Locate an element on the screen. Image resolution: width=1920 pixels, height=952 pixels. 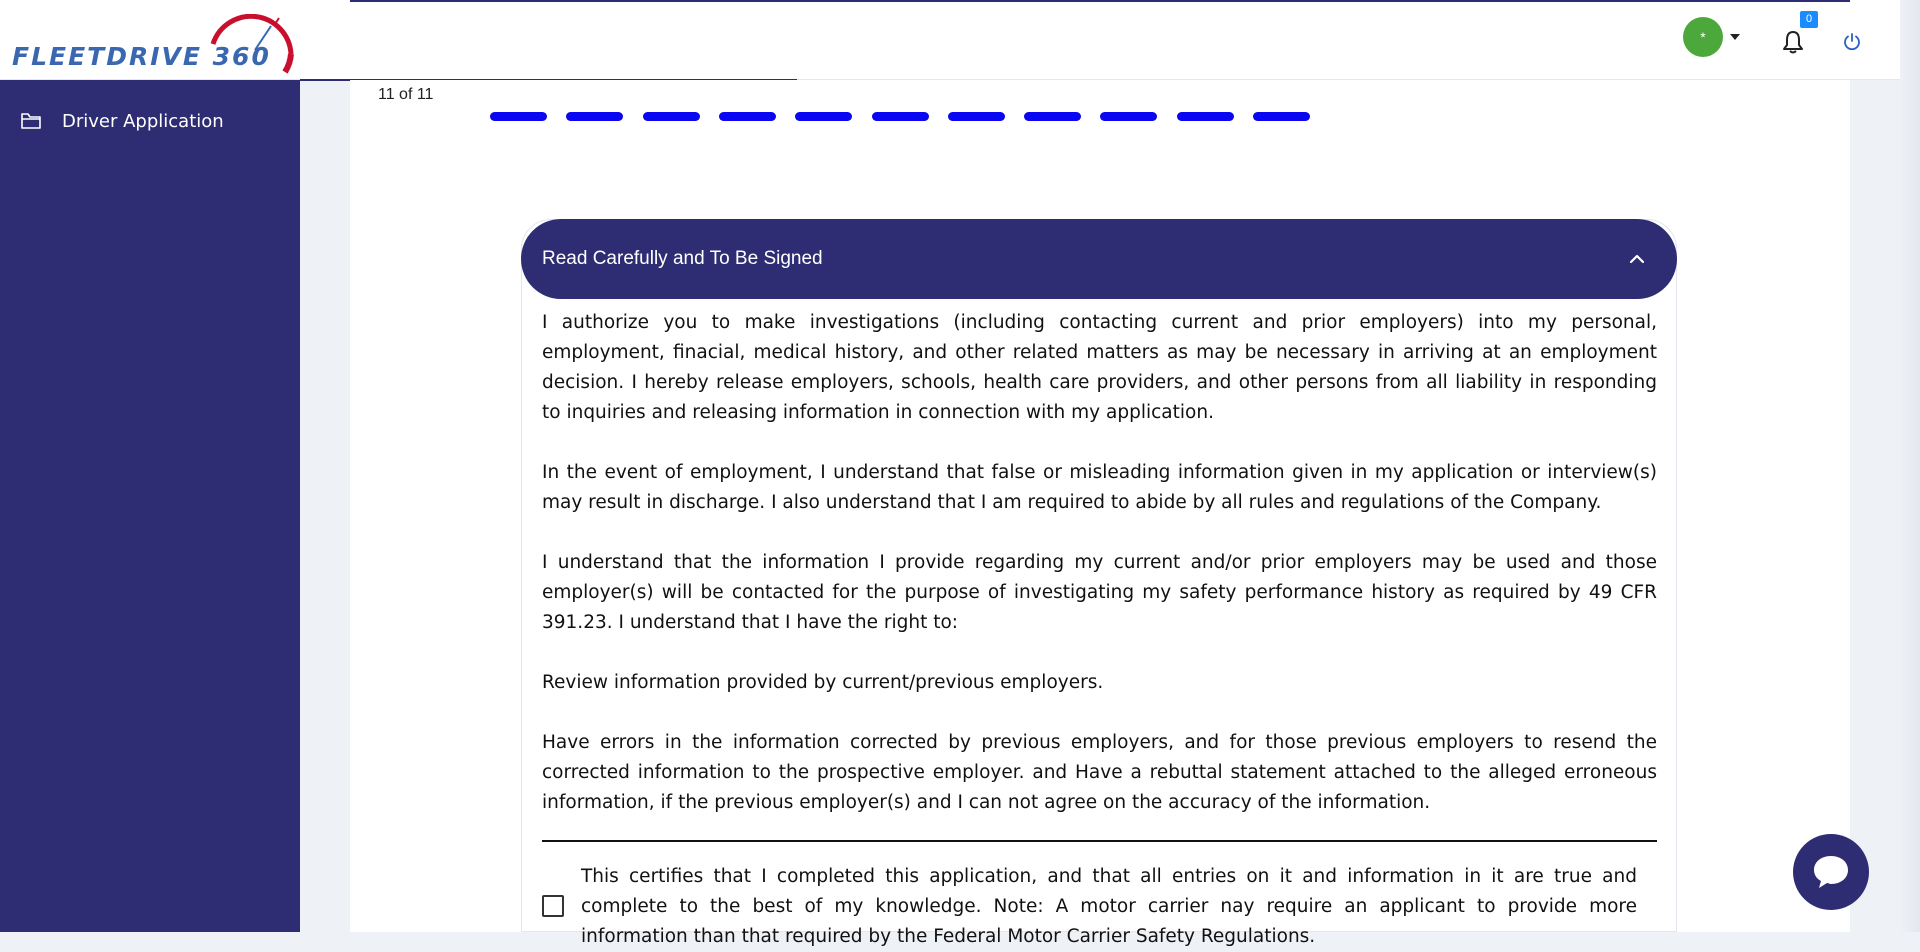
section-divider is located at coordinates (1099, 841).